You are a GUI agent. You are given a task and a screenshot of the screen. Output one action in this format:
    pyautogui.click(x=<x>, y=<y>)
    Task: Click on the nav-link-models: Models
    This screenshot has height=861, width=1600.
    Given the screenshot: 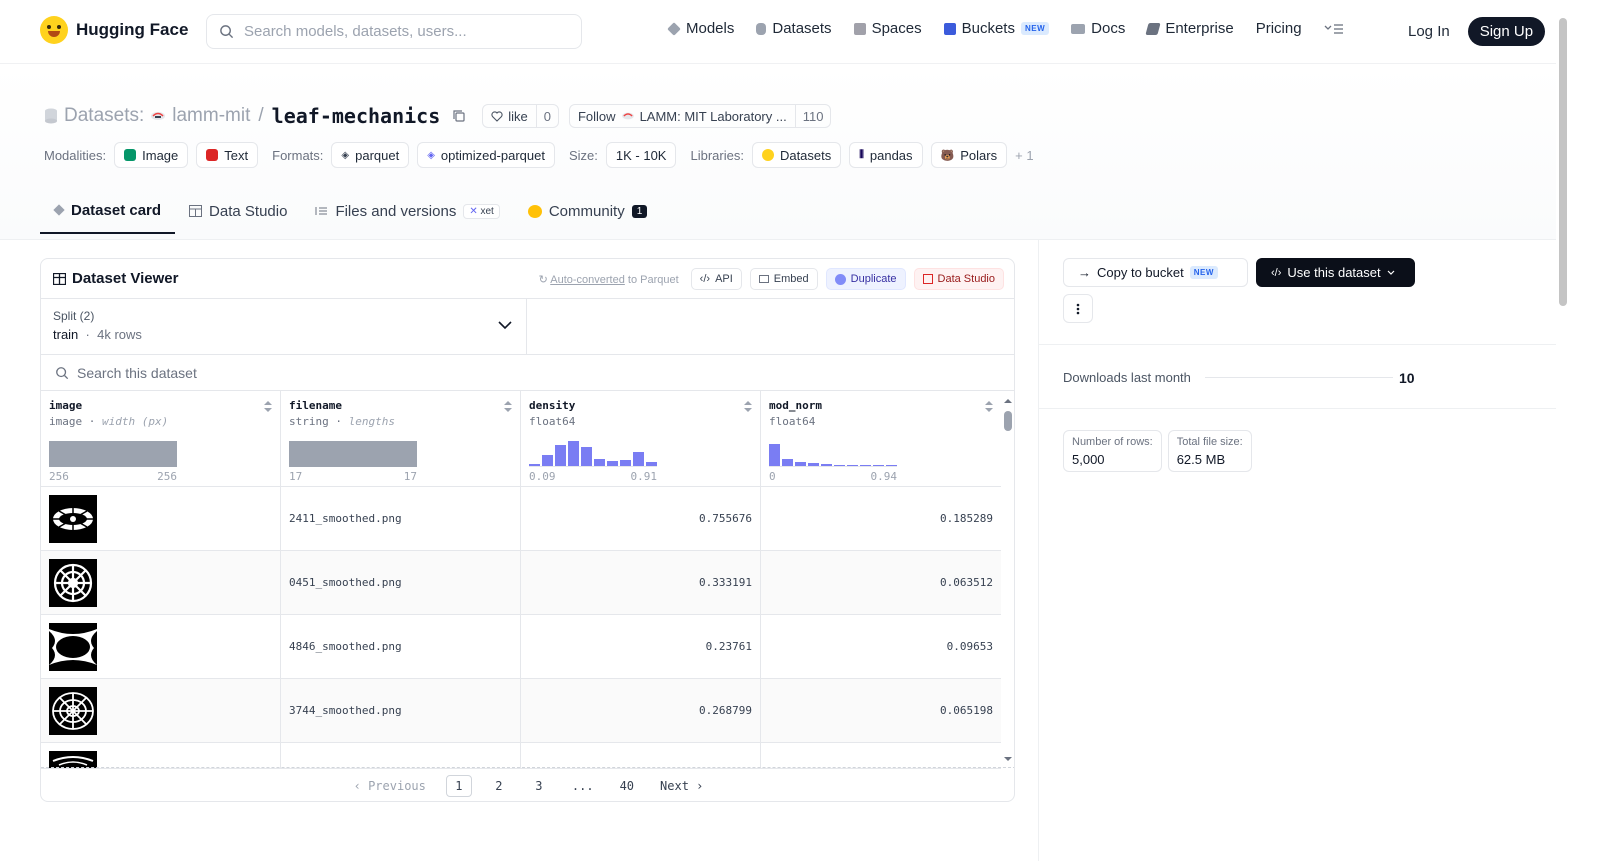 What is the action you would take?
    pyautogui.click(x=700, y=28)
    